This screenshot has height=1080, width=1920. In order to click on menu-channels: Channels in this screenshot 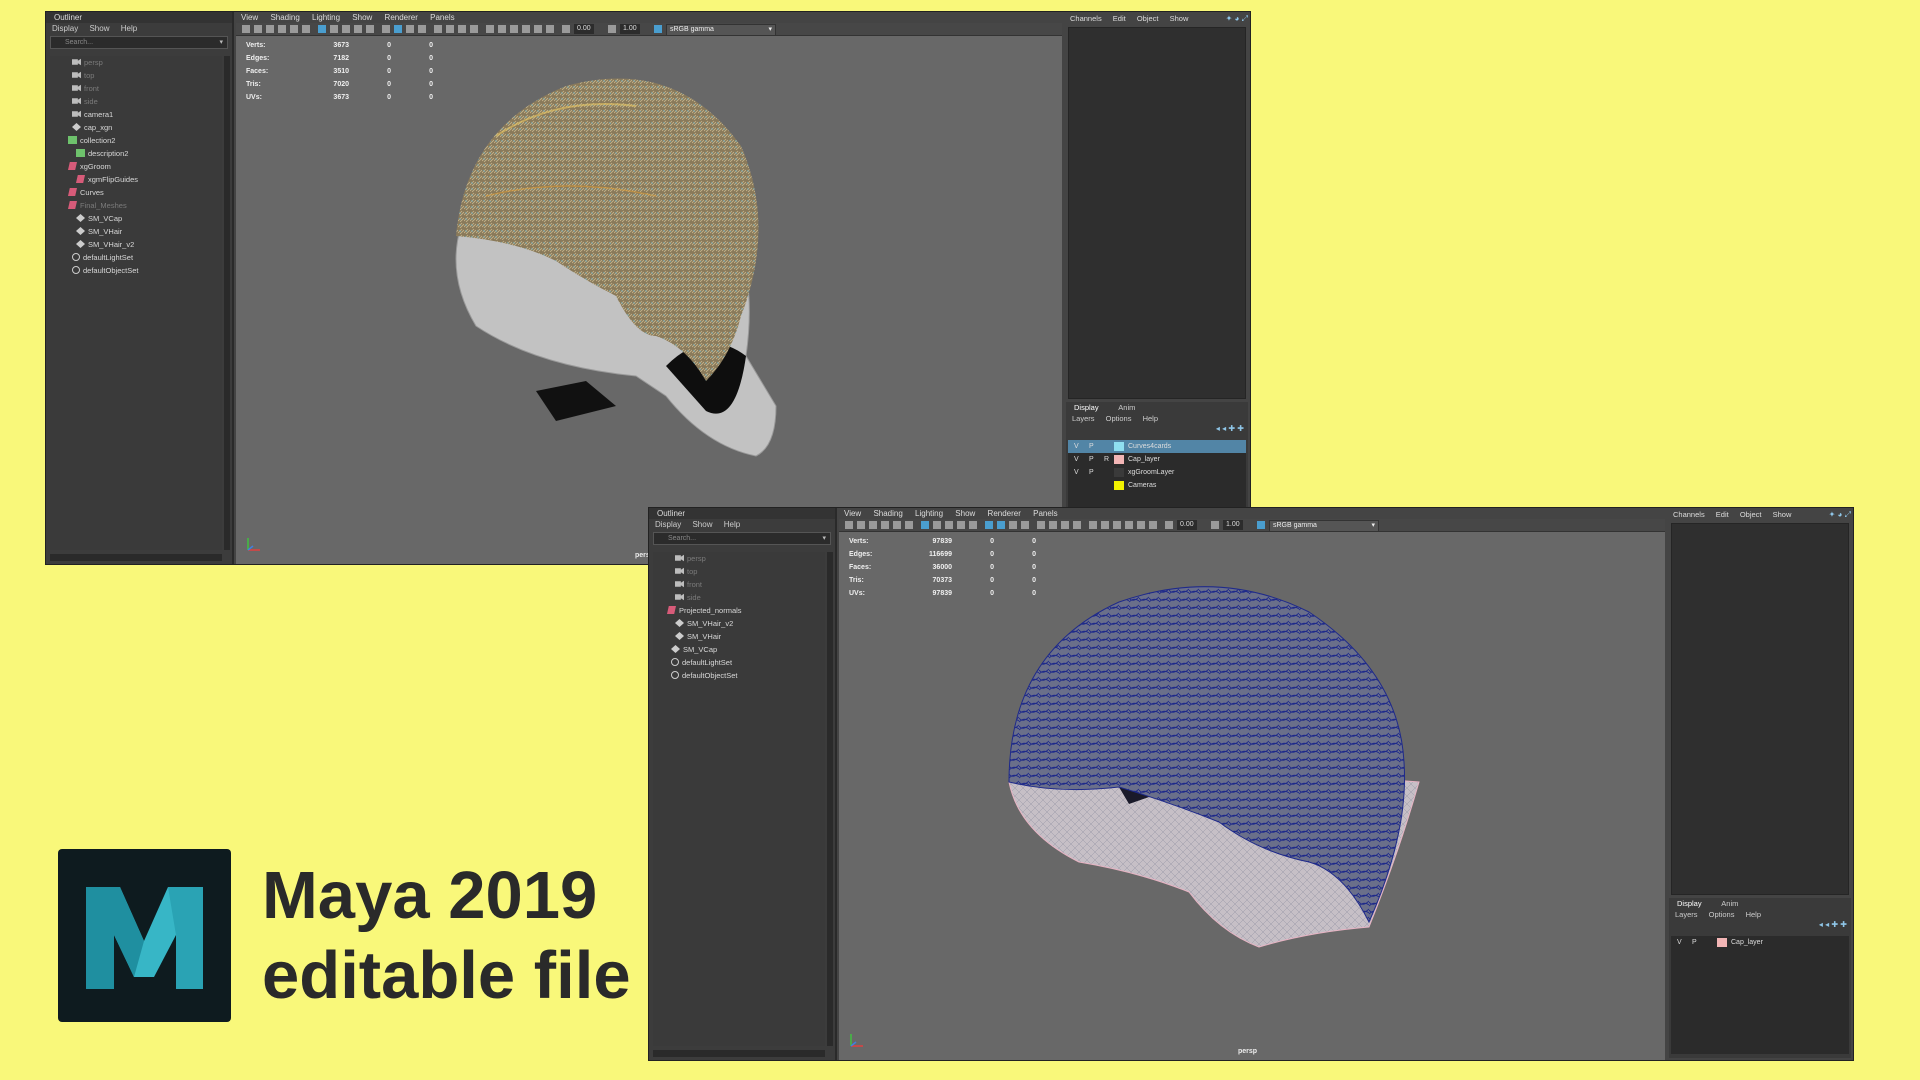, I will do `click(1086, 18)`.